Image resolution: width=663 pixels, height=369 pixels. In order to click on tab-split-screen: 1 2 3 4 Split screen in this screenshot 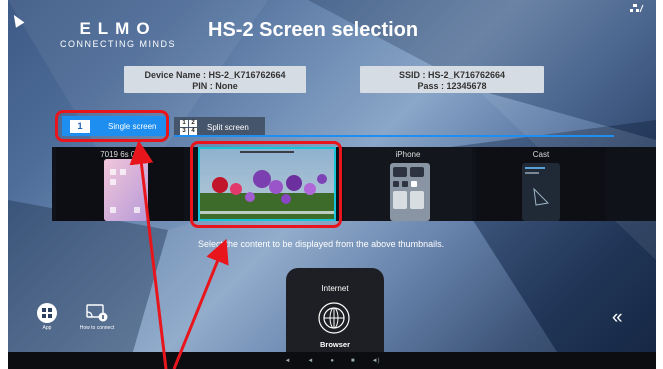, I will do `click(219, 127)`.